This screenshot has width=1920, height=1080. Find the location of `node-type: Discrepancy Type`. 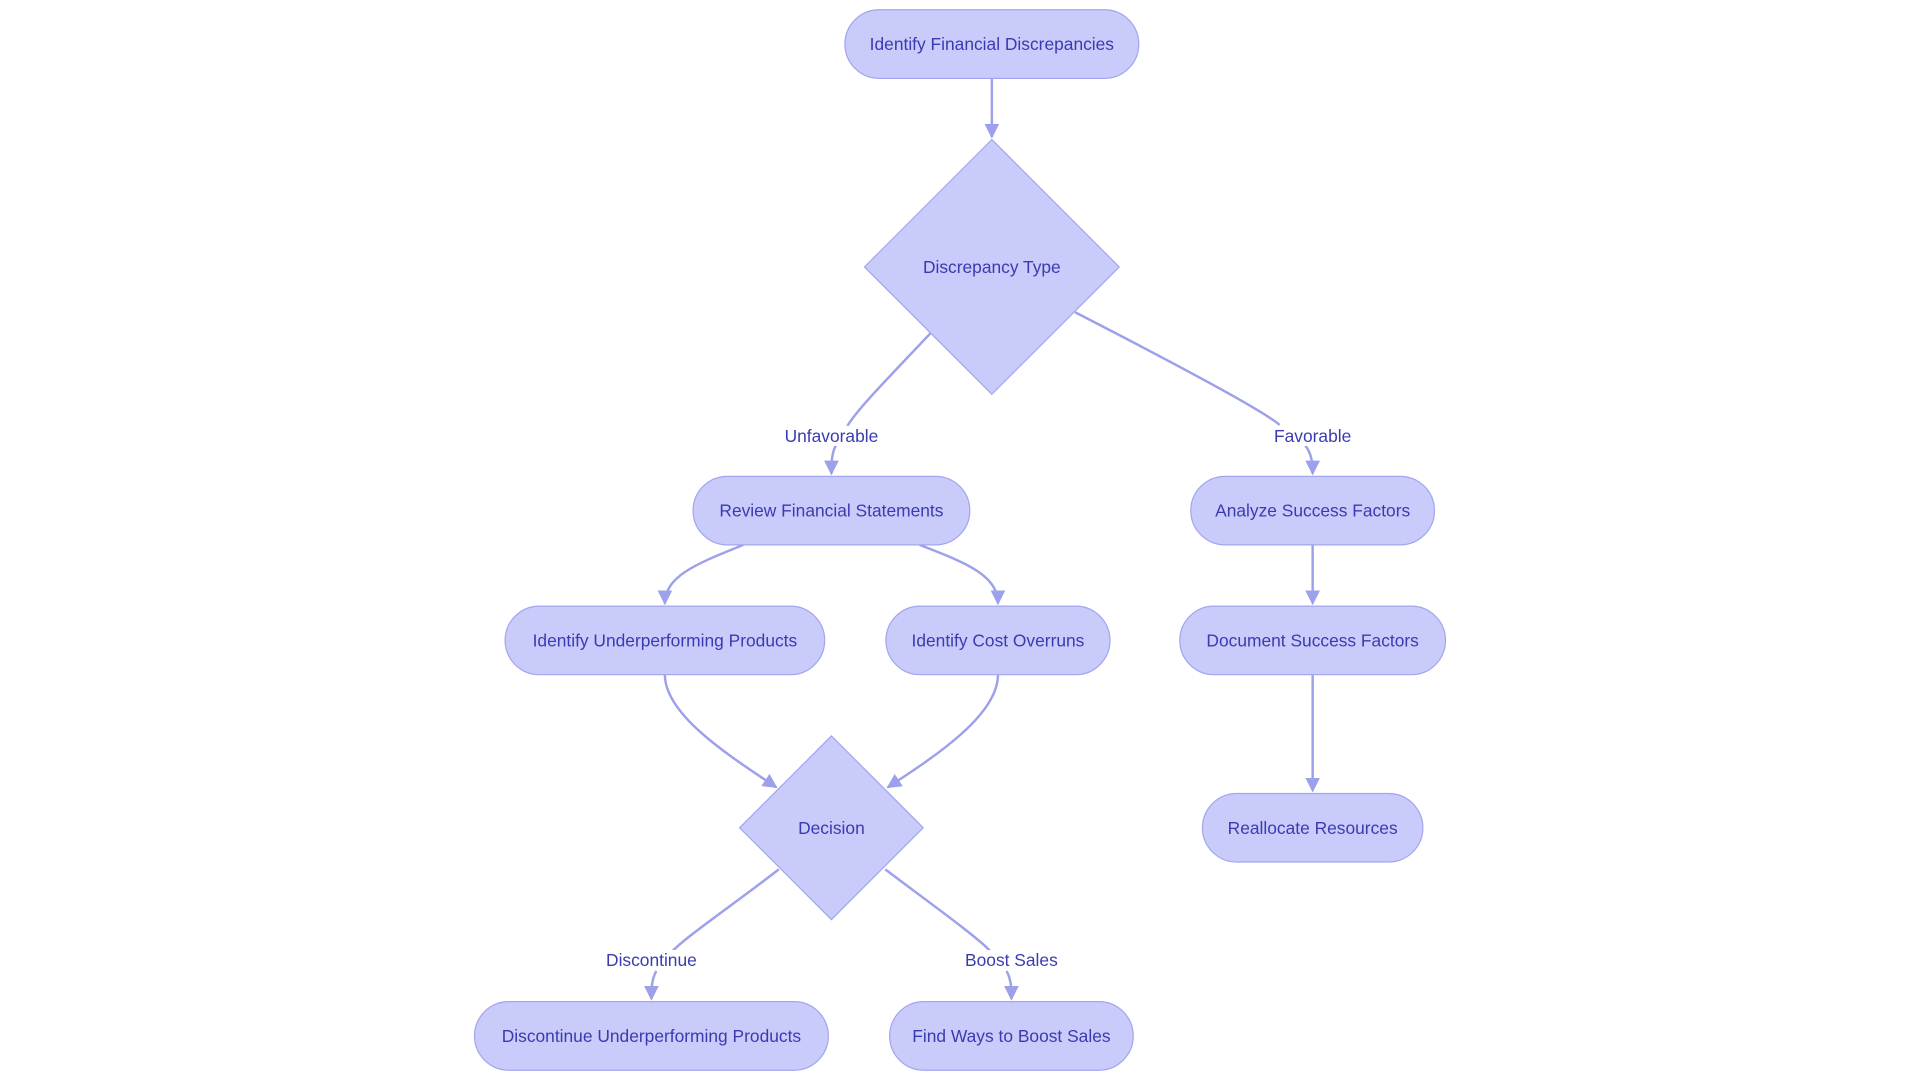

node-type: Discrepancy Type is located at coordinates (992, 267).